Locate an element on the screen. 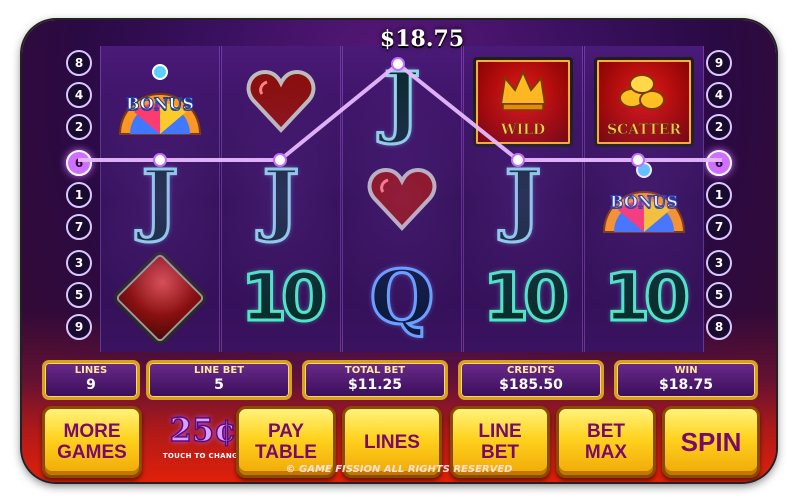 This screenshot has height=500, width=800. total-bet-display: TOTAL BET $11.25 is located at coordinates (375, 380).